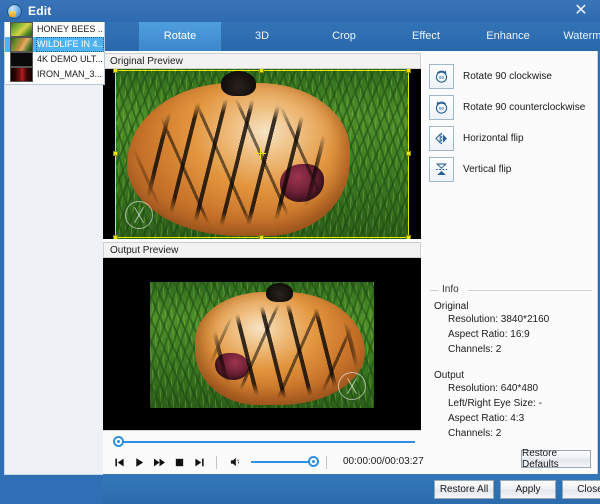 The width and height of the screenshot is (600, 504). What do you see at coordinates (383, 461) in the screenshot?
I see `timecode-display: 00:00:00/00:03:27` at bounding box center [383, 461].